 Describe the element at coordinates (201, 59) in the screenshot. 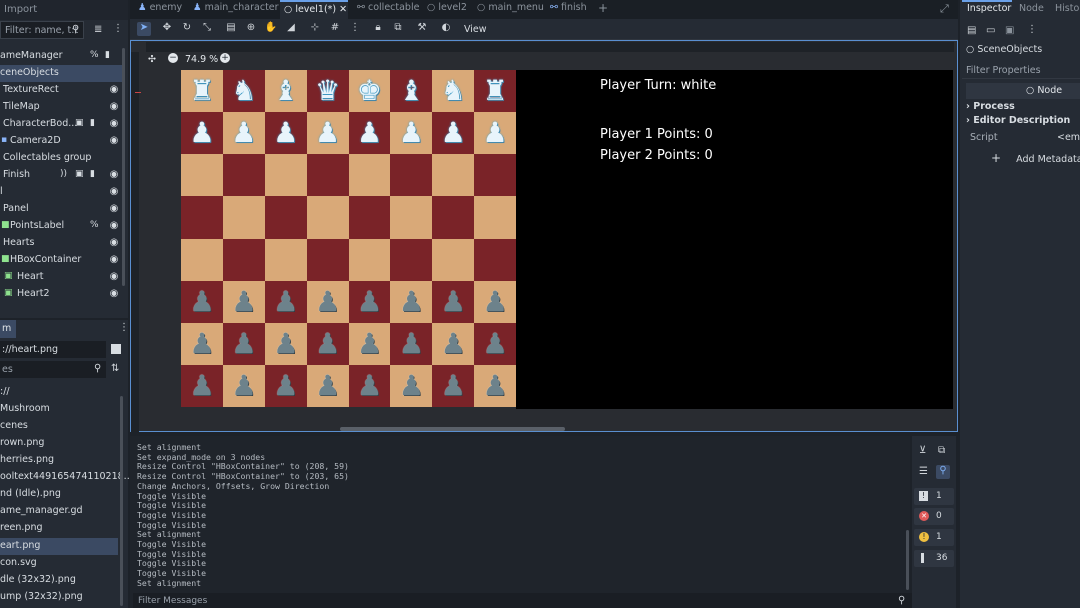

I see `zoom-level: 74.9 %` at that location.